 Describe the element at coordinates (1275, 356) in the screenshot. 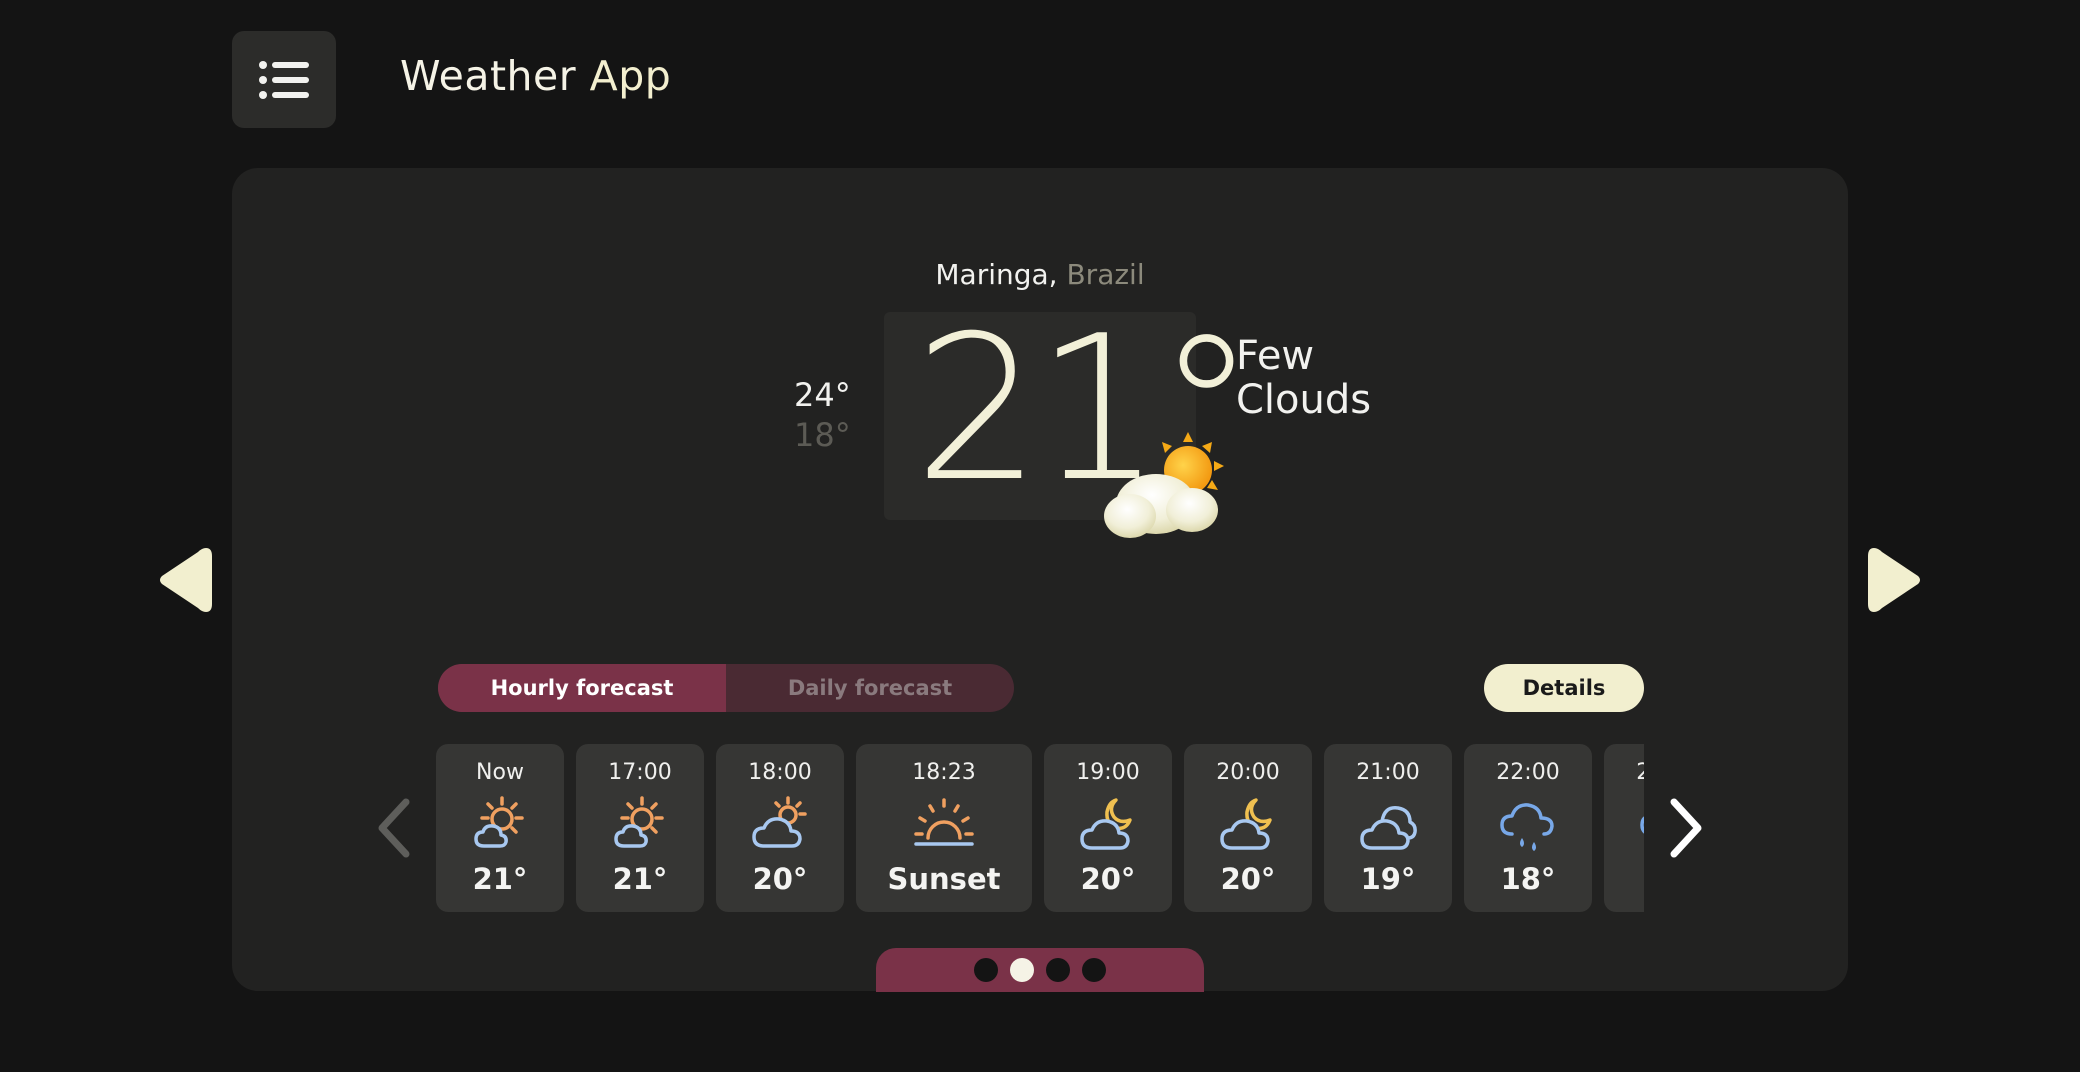

I see `condition-line-1: Few` at that location.